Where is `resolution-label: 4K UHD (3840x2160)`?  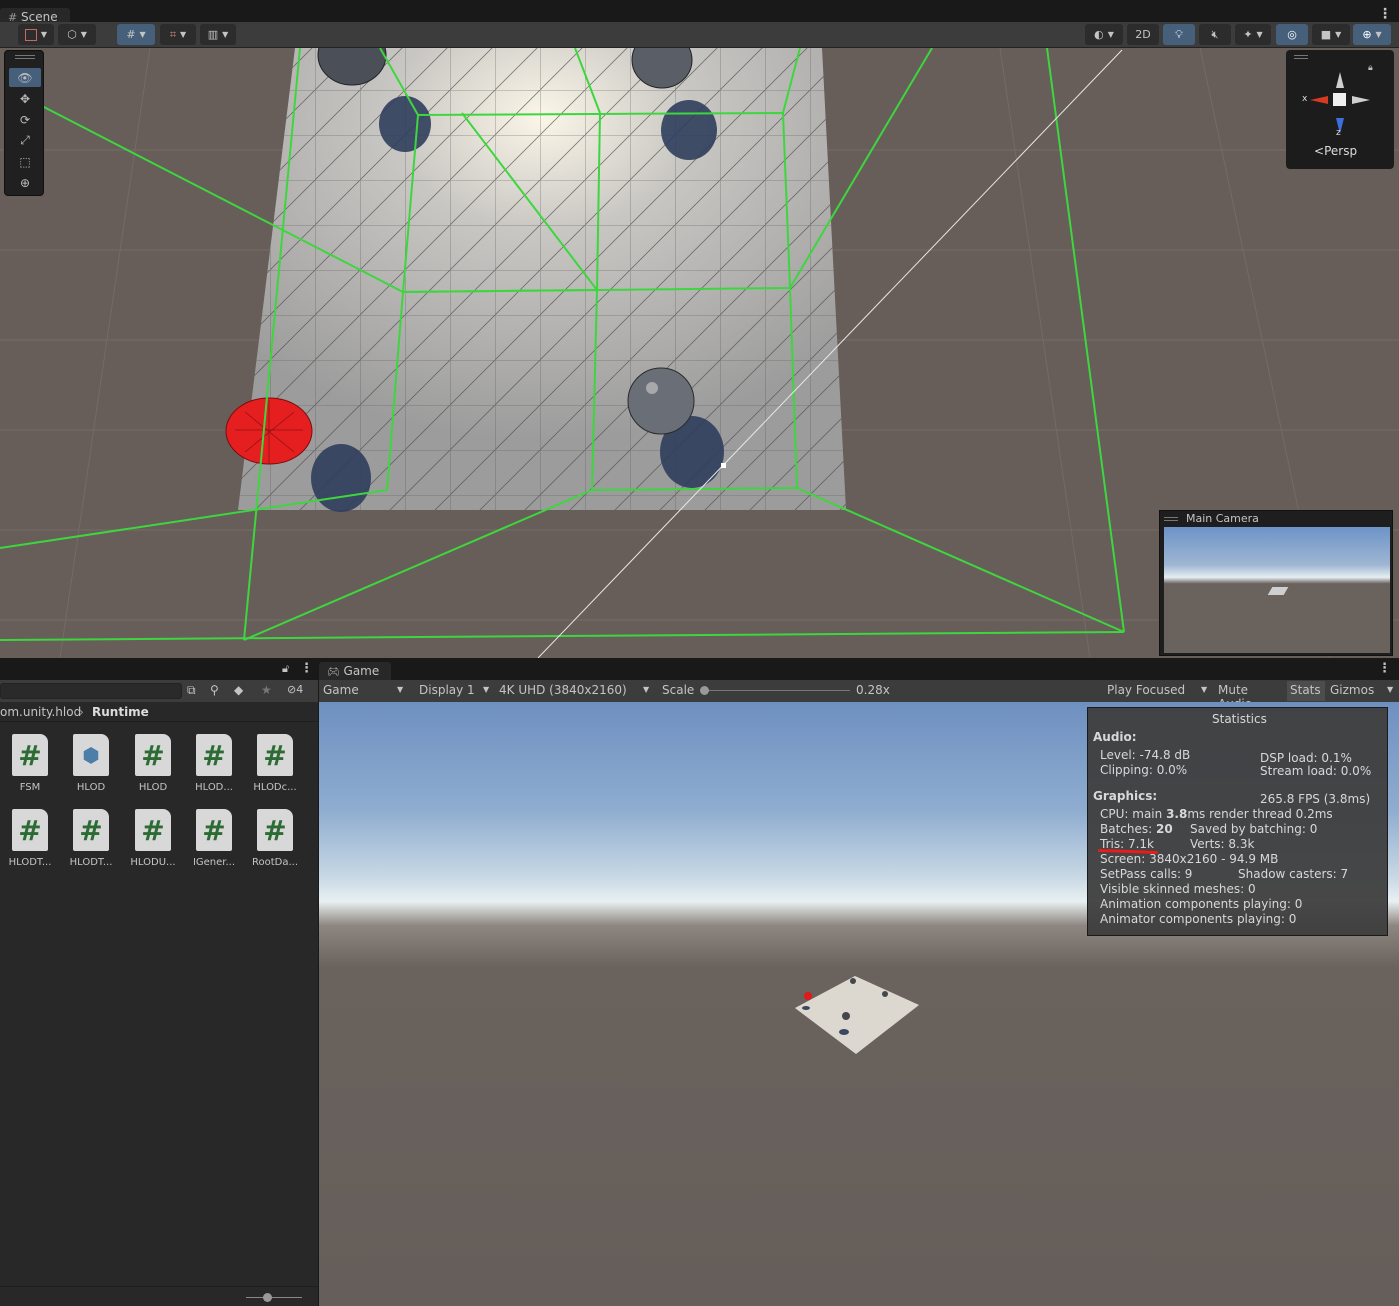
resolution-label: 4K UHD (3840x2160) is located at coordinates (563, 690).